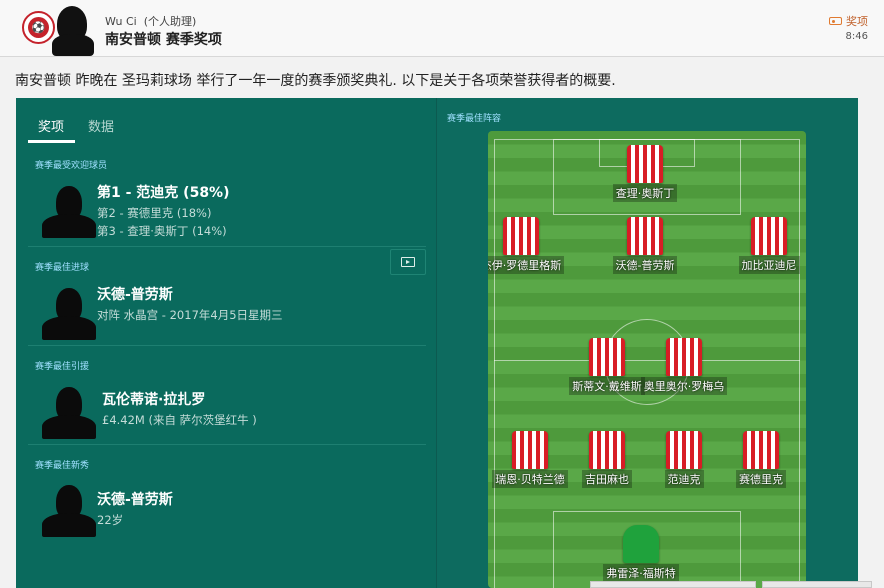  I want to click on award-title: 赛季最佳引援, so click(62, 367).